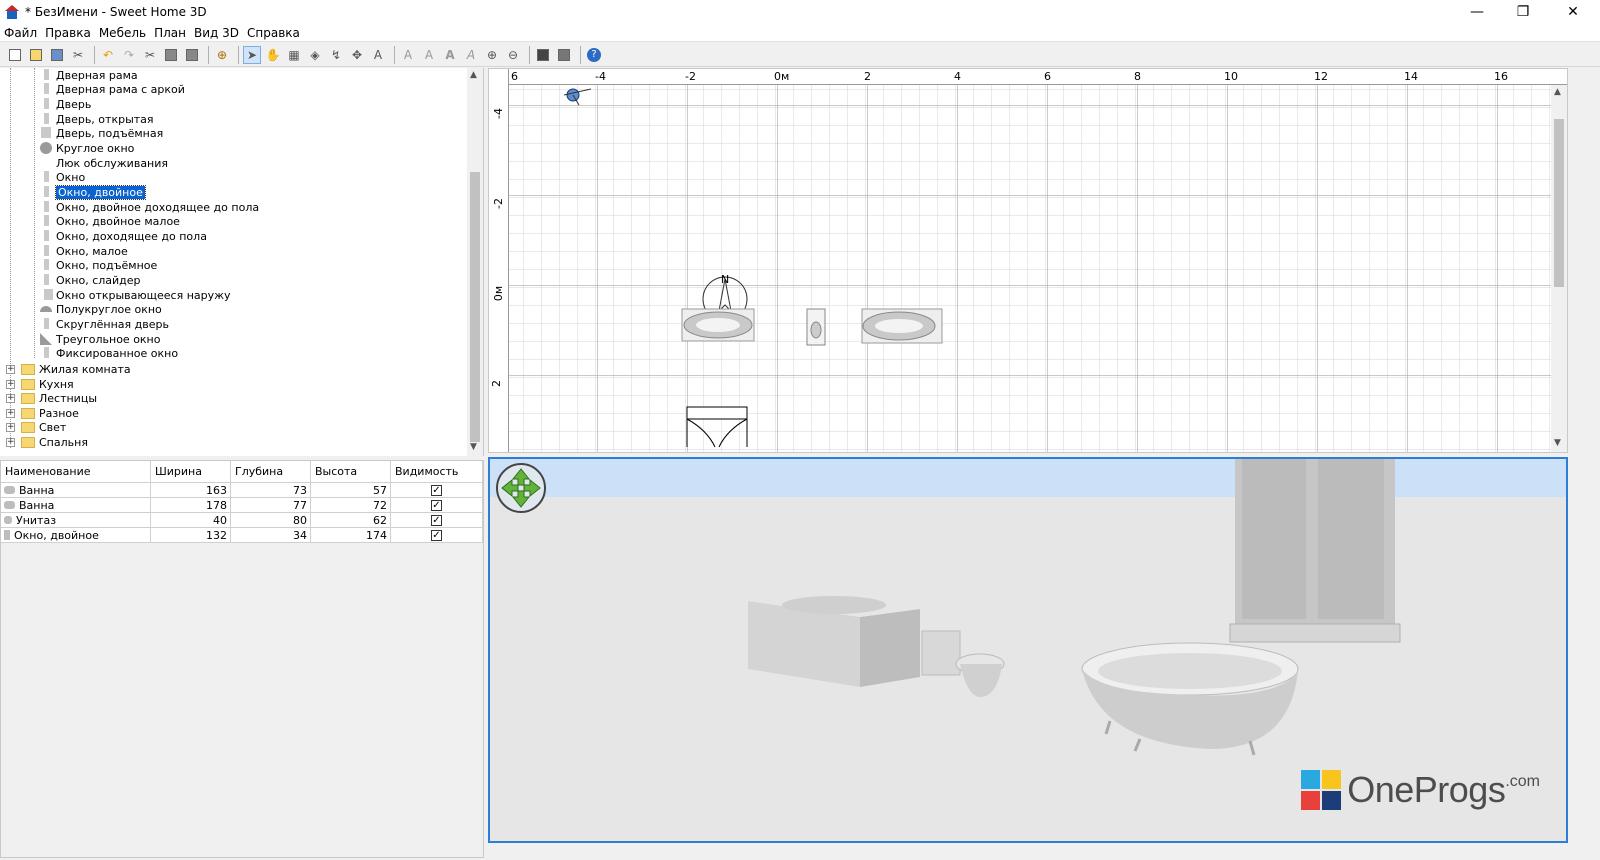 The width and height of the screenshot is (1600, 860). I want to click on catalog-item: Дверная рама, so click(89, 75).